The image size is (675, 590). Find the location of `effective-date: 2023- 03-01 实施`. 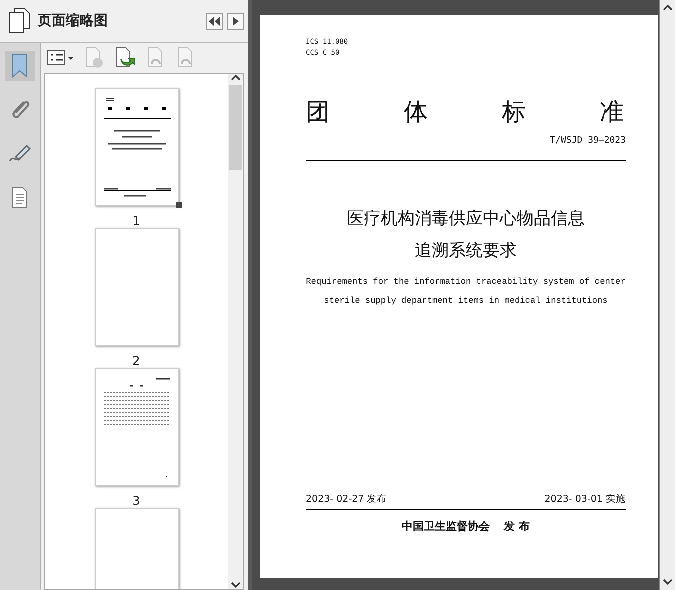

effective-date: 2023- 03-01 实施 is located at coordinates (585, 499).